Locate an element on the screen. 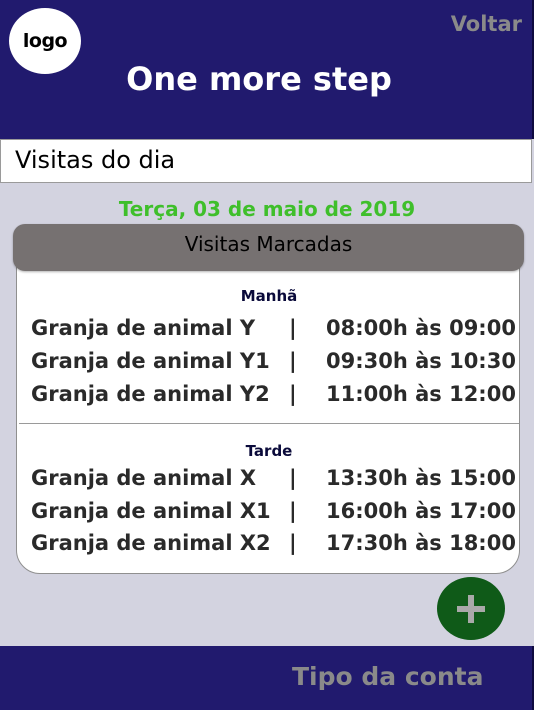  visit-row: Granja de animal Y2 | 11:00h às 12:00 is located at coordinates (269, 398).